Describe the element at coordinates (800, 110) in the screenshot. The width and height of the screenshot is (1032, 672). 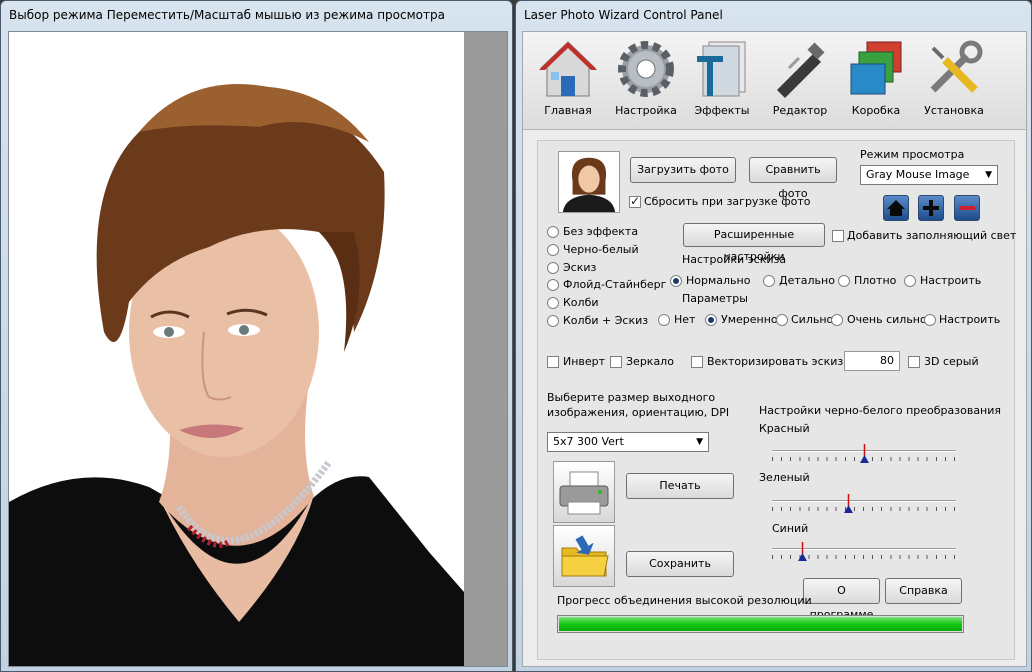
I see `toolbar-editor-label: Редактор` at that location.